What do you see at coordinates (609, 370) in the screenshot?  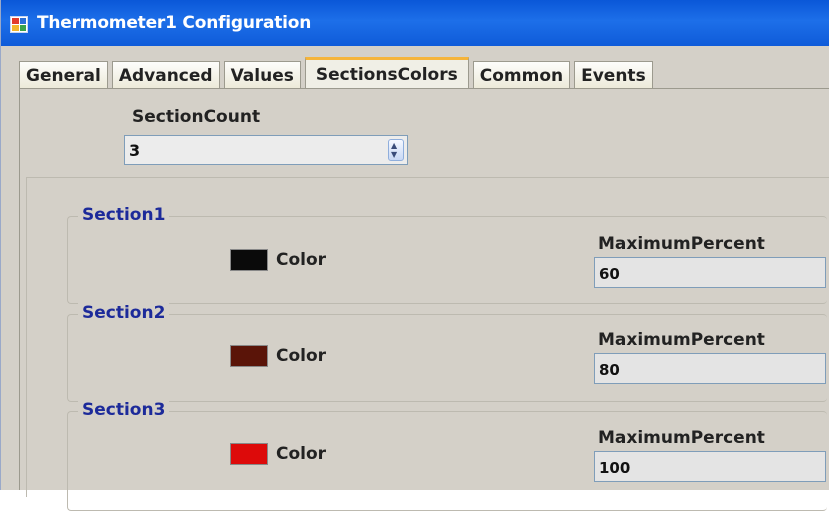 I see `section2-max-value: 80` at bounding box center [609, 370].